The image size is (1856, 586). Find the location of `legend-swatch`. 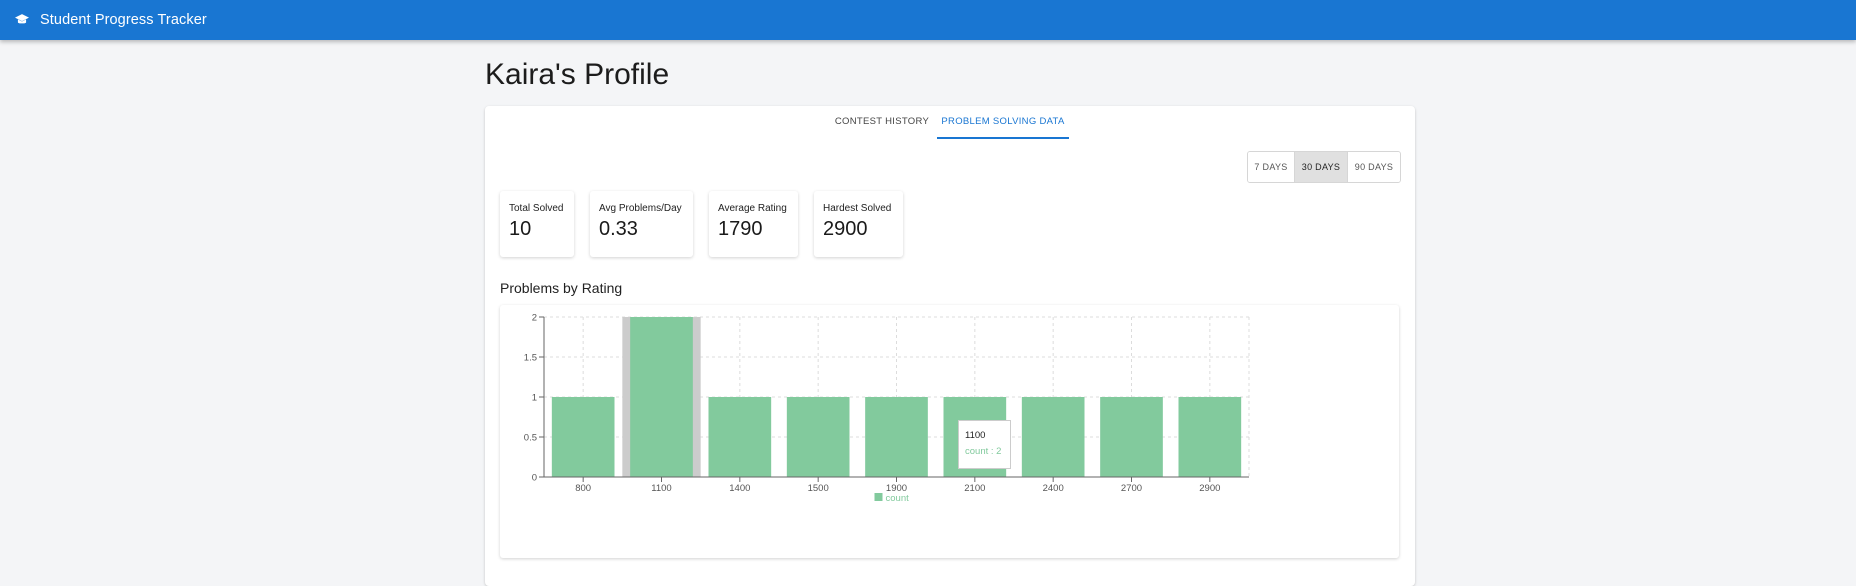

legend-swatch is located at coordinates (878, 497).